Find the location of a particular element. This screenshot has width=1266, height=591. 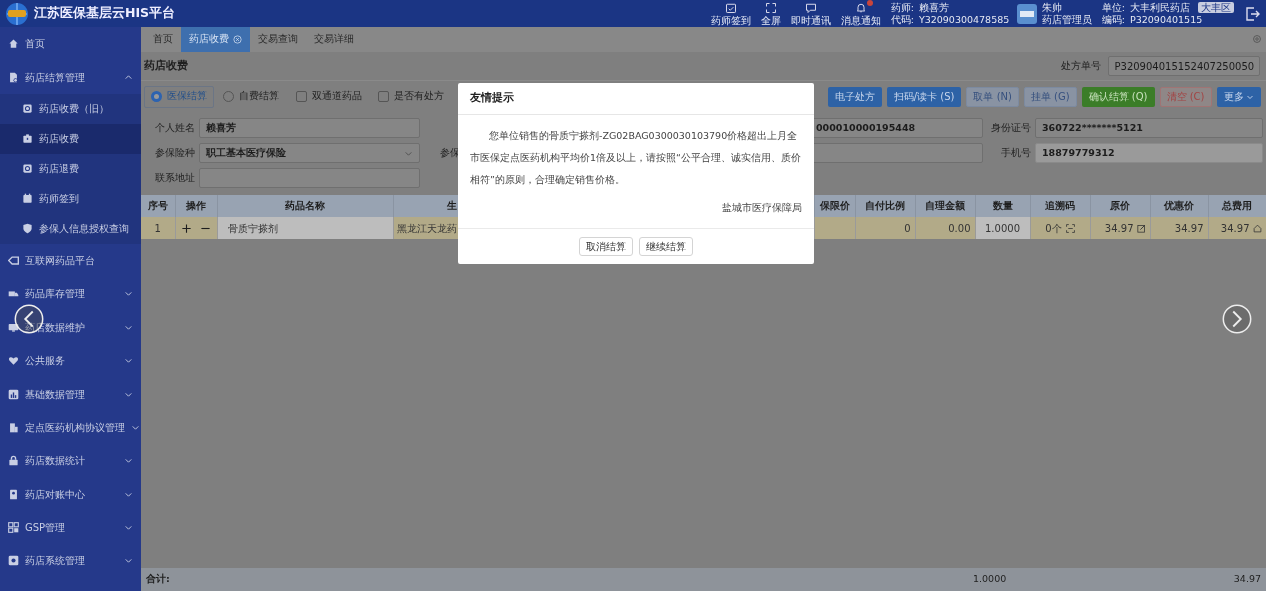

page-title: 药店收费 is located at coordinates (165, 65).